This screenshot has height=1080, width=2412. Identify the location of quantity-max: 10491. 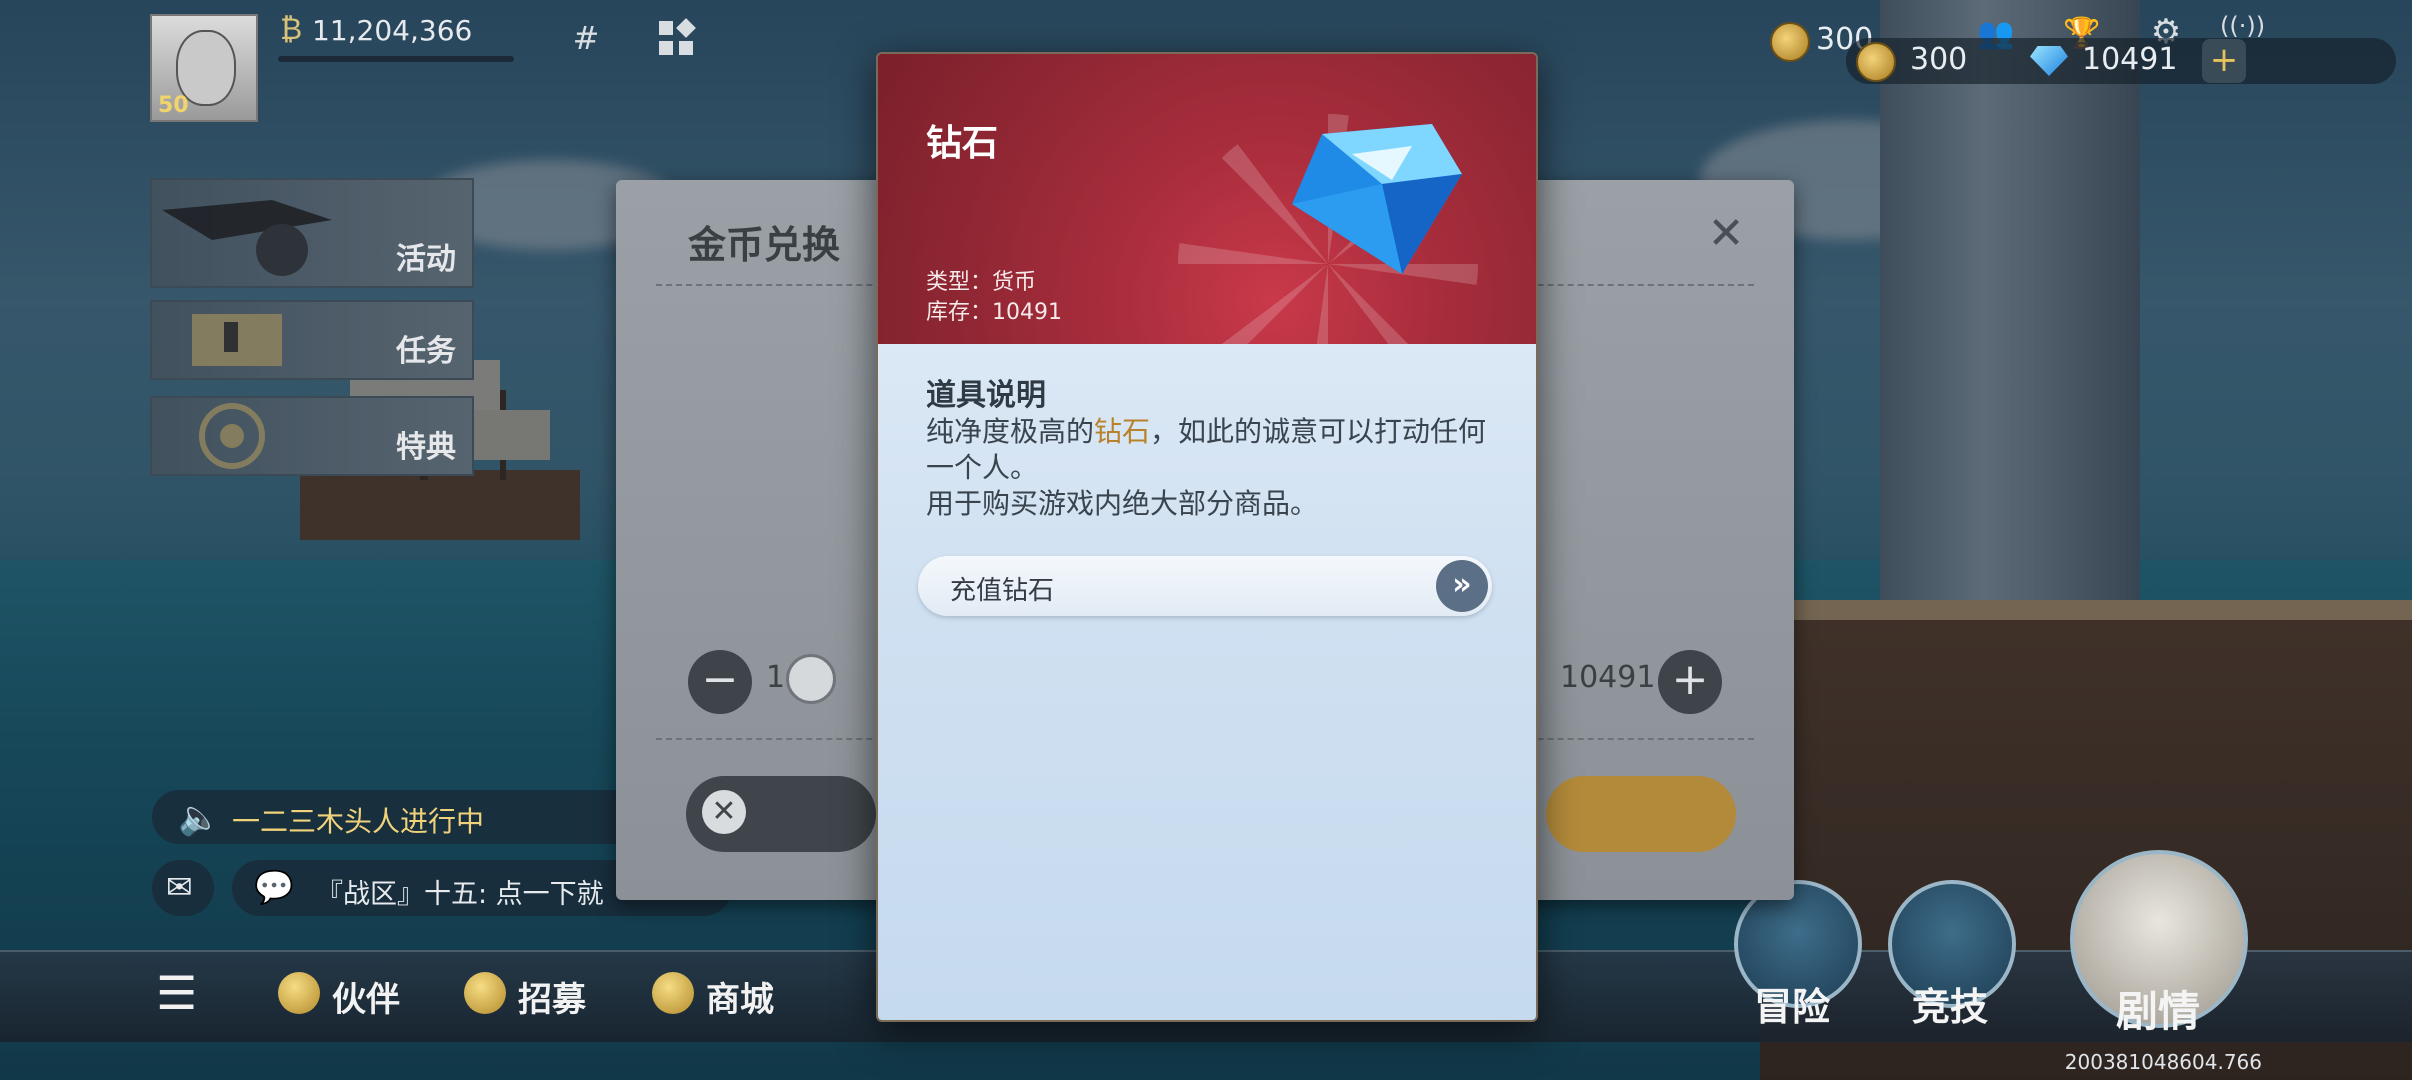
(1608, 677).